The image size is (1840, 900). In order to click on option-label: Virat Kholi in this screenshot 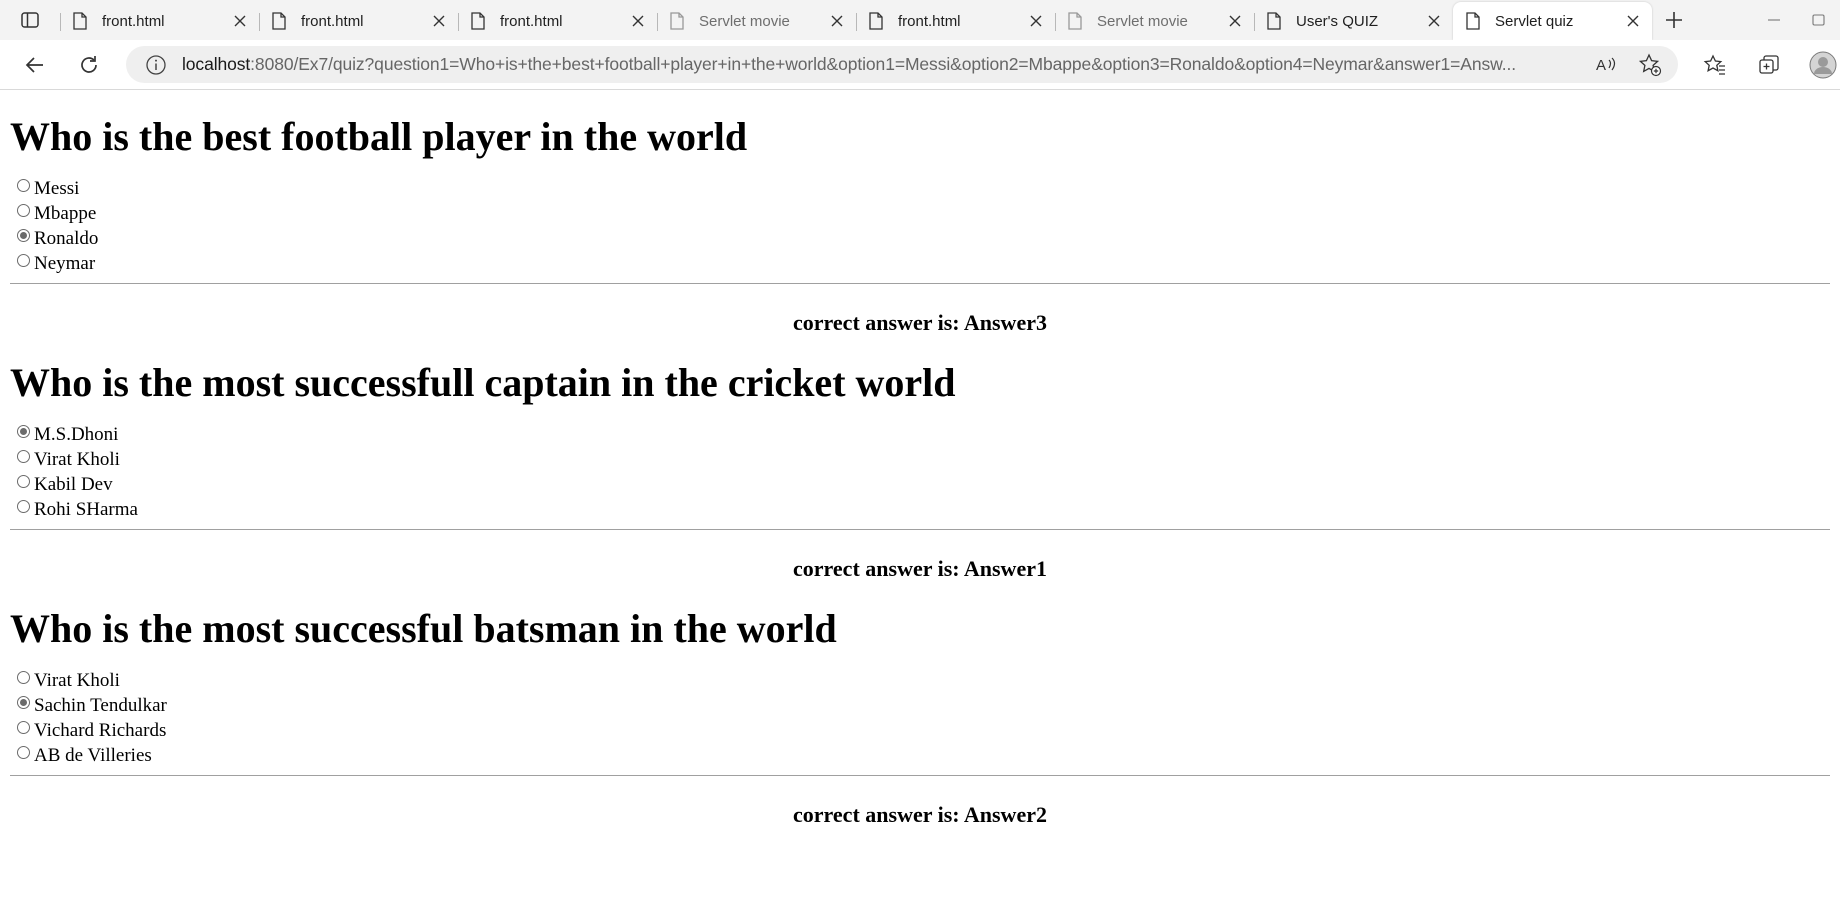, I will do `click(77, 680)`.